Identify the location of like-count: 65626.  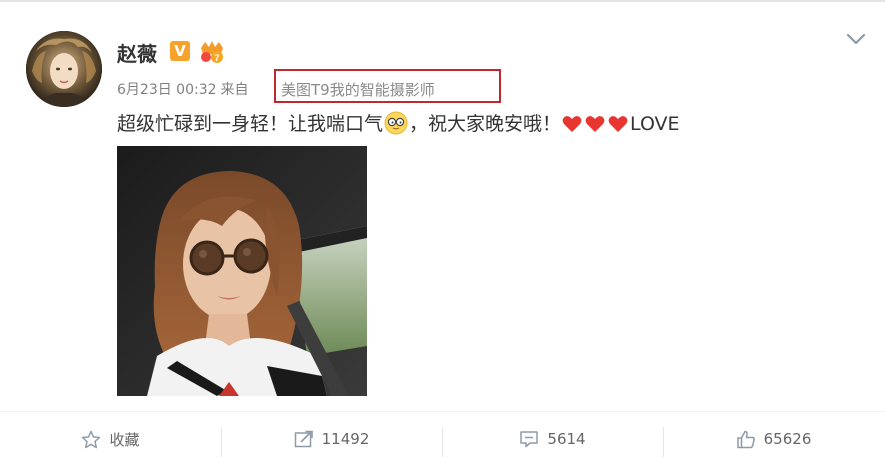
(787, 439).